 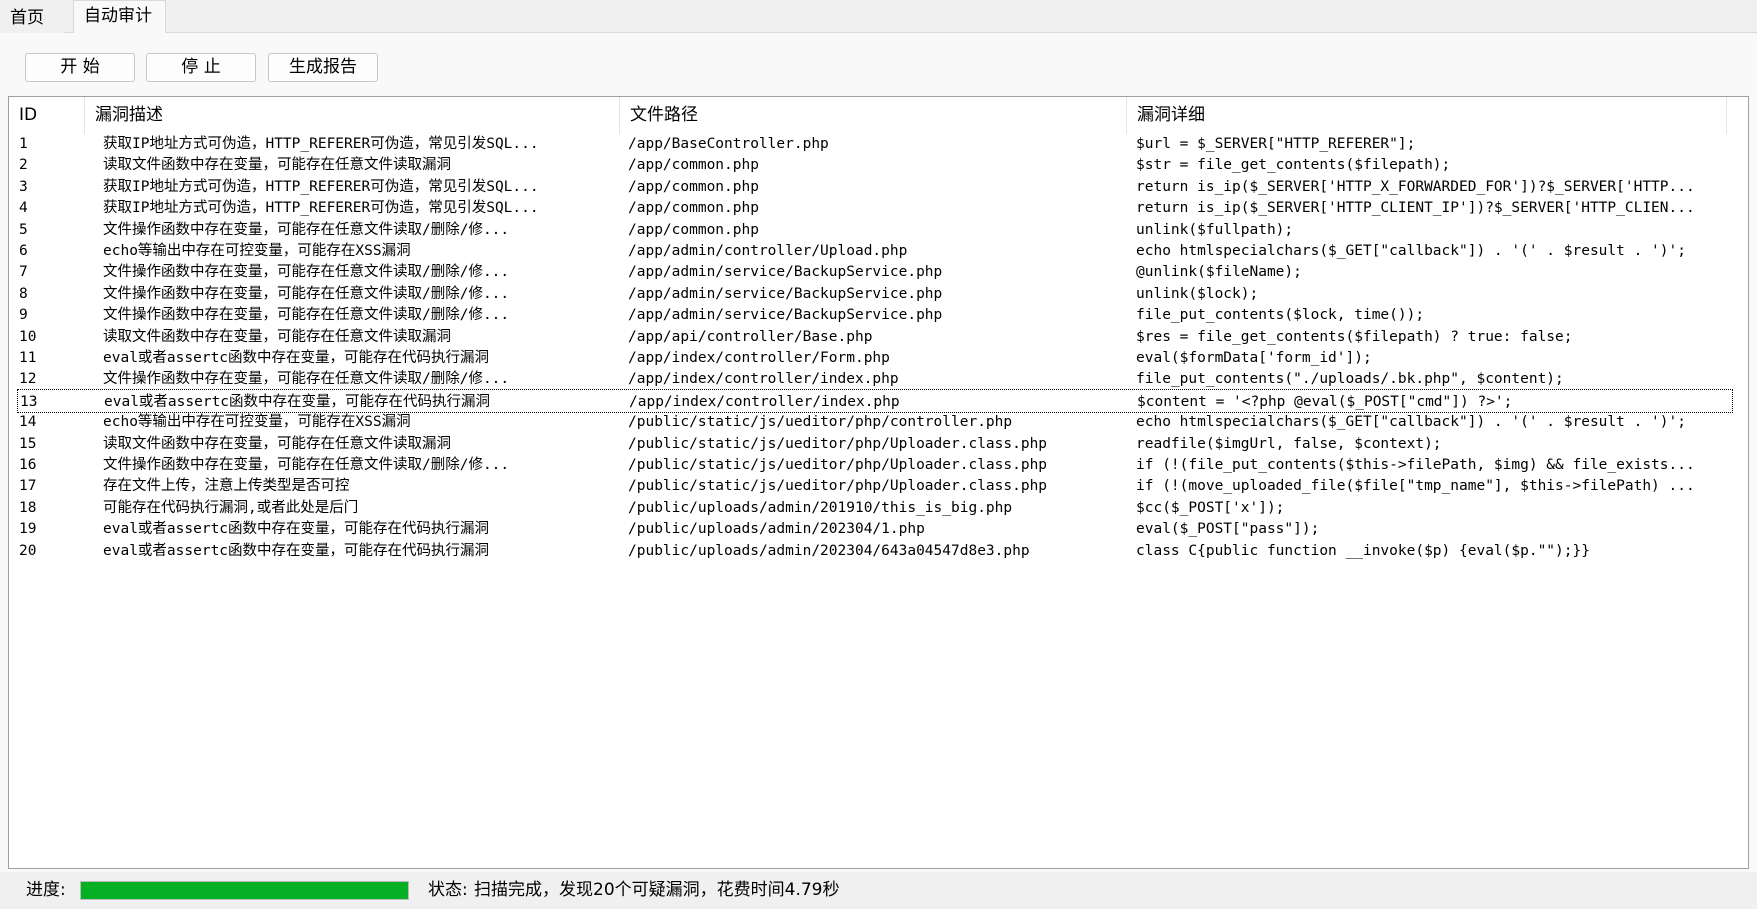 What do you see at coordinates (28, 358) in the screenshot?
I see `cell-id: 11` at bounding box center [28, 358].